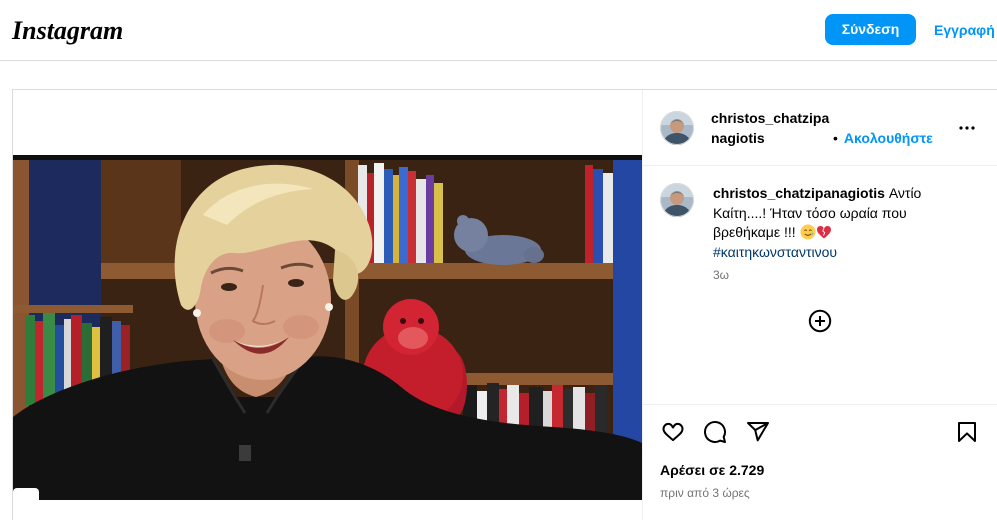 The width and height of the screenshot is (997, 520). I want to click on broken-heart-icon, so click(823, 232).